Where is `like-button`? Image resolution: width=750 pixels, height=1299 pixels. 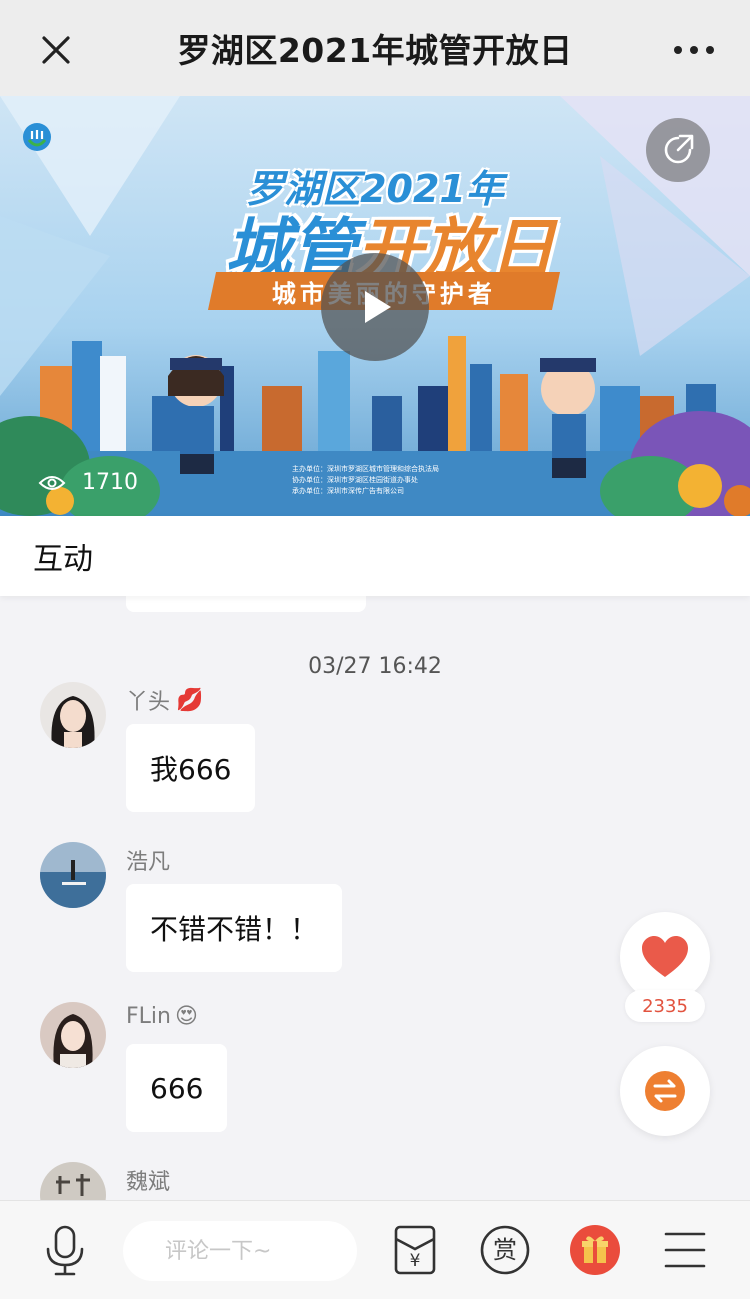
like-button is located at coordinates (665, 957).